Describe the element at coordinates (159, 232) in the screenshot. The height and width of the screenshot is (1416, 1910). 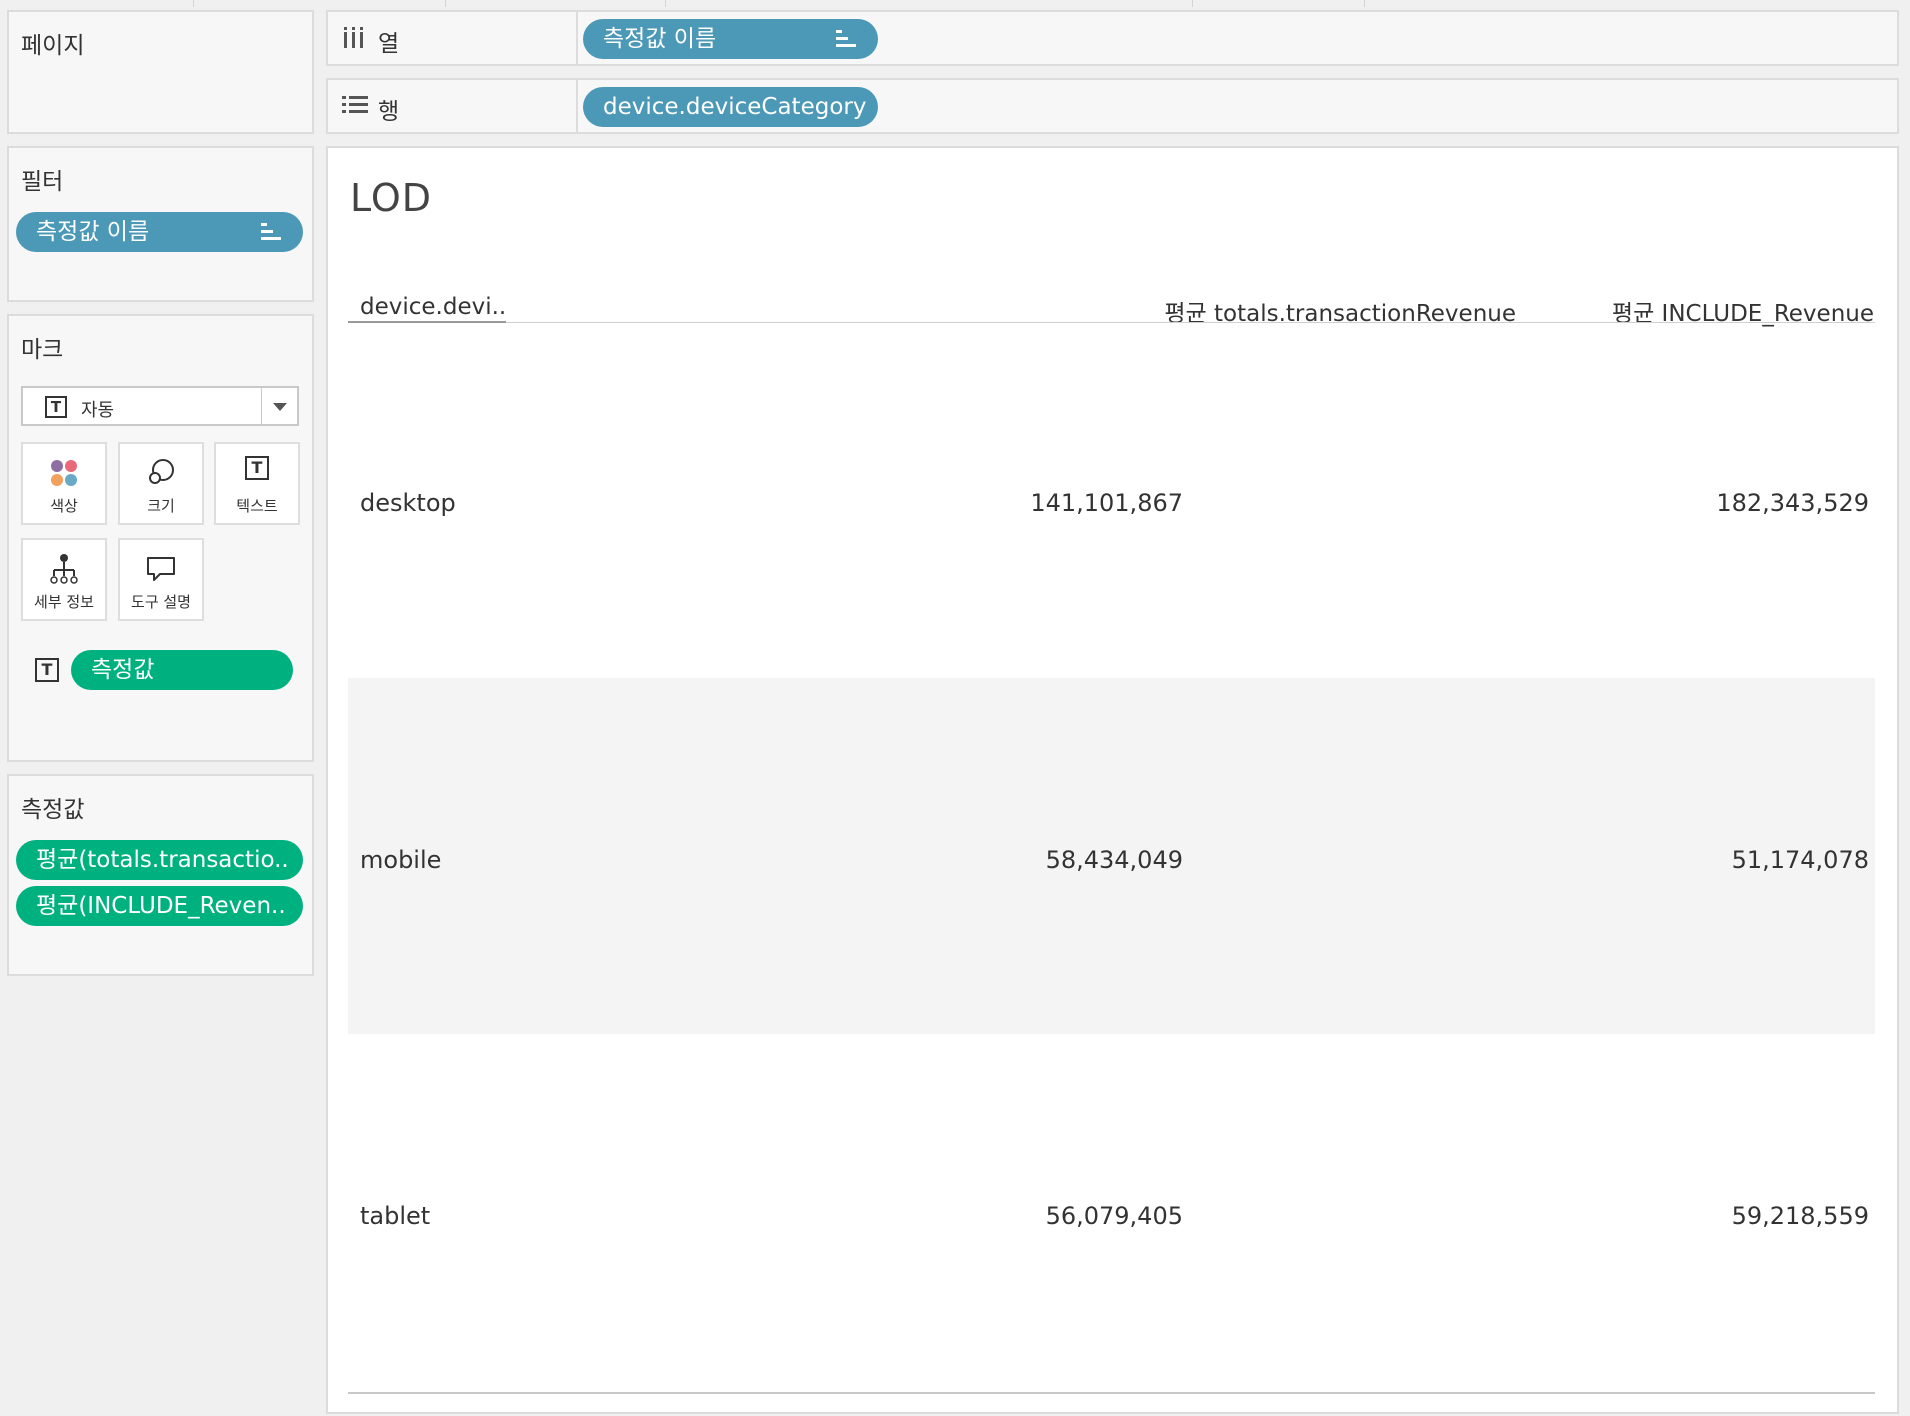
I see `filter-pill-measure-names: 측정값 이름` at that location.